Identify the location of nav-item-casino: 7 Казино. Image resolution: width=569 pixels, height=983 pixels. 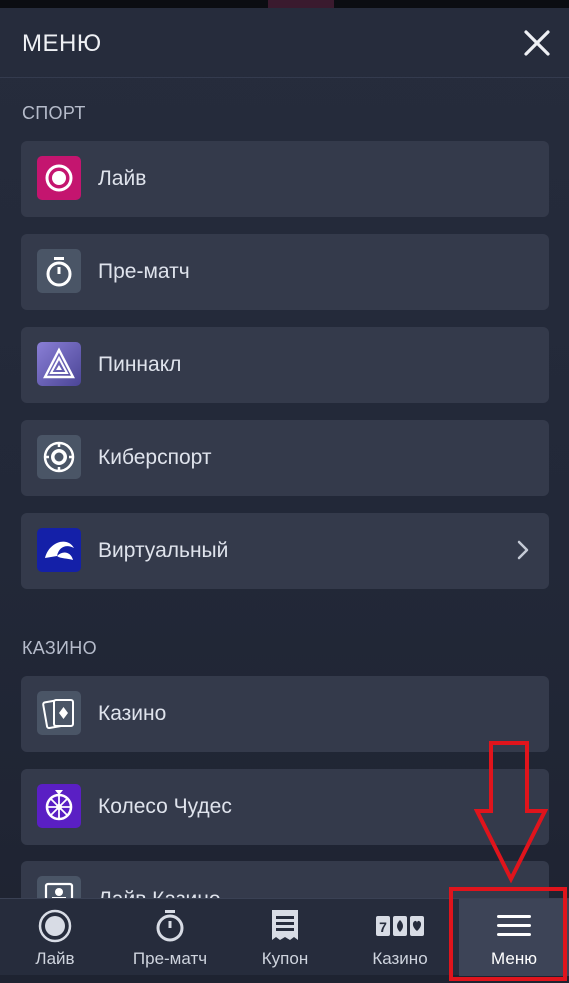
(400, 937).